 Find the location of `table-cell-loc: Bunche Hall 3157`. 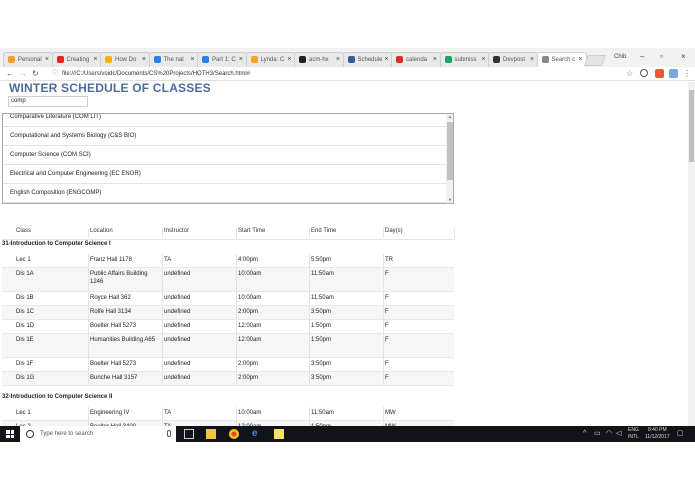

table-cell-loc: Bunche Hall 3157 is located at coordinates (114, 378).